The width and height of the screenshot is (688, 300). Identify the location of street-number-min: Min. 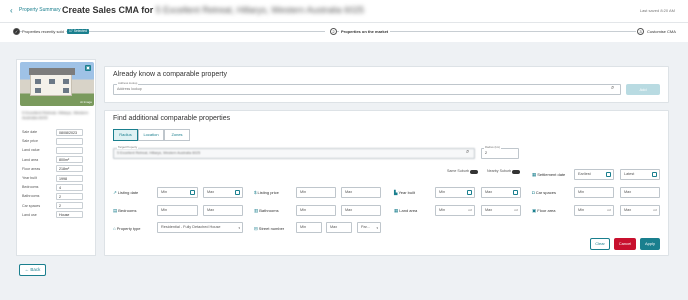
(309, 227).